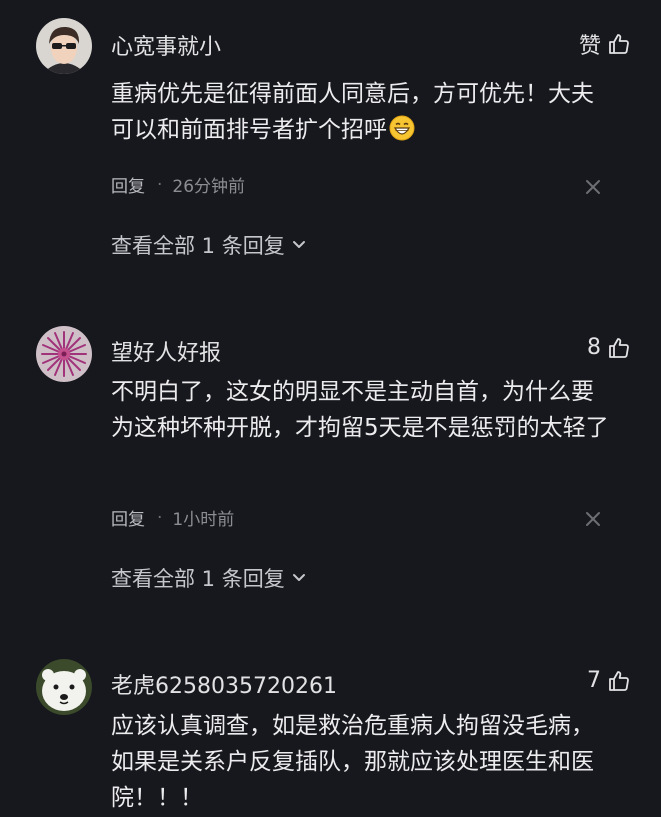 This screenshot has width=661, height=817. Describe the element at coordinates (594, 680) in the screenshot. I see `like-count: 7` at that location.